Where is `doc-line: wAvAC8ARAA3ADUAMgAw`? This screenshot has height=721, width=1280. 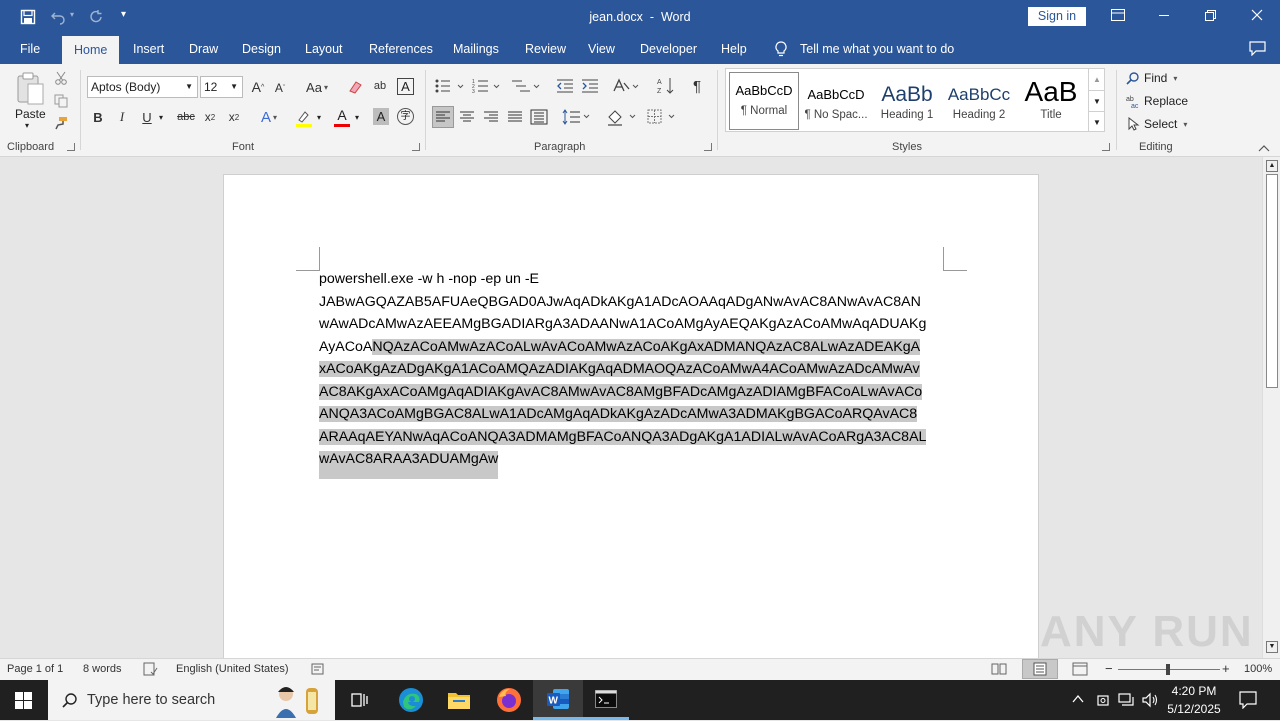
doc-line: wAvAC8ARAA3ADUAMgAw is located at coordinates (409, 463).